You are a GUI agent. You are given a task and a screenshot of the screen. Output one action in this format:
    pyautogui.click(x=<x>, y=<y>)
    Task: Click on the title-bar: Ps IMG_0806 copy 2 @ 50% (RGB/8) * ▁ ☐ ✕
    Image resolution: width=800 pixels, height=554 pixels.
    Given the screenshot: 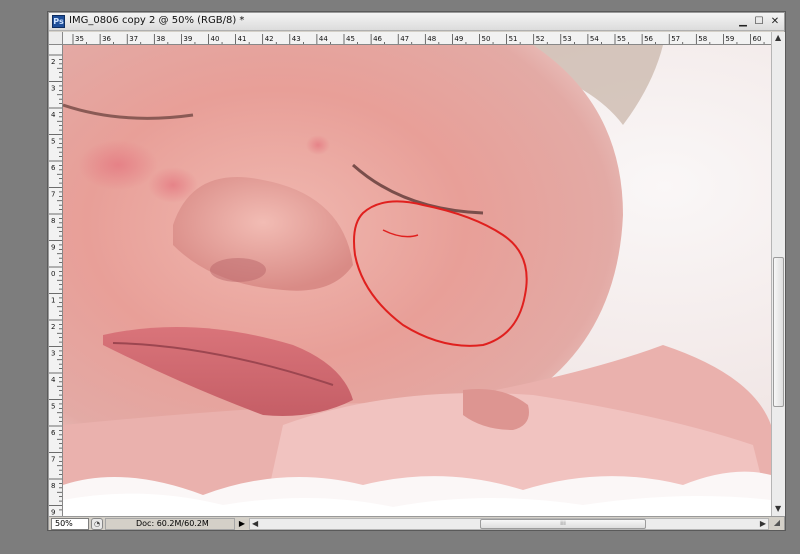 What is the action you would take?
    pyautogui.click(x=416, y=22)
    